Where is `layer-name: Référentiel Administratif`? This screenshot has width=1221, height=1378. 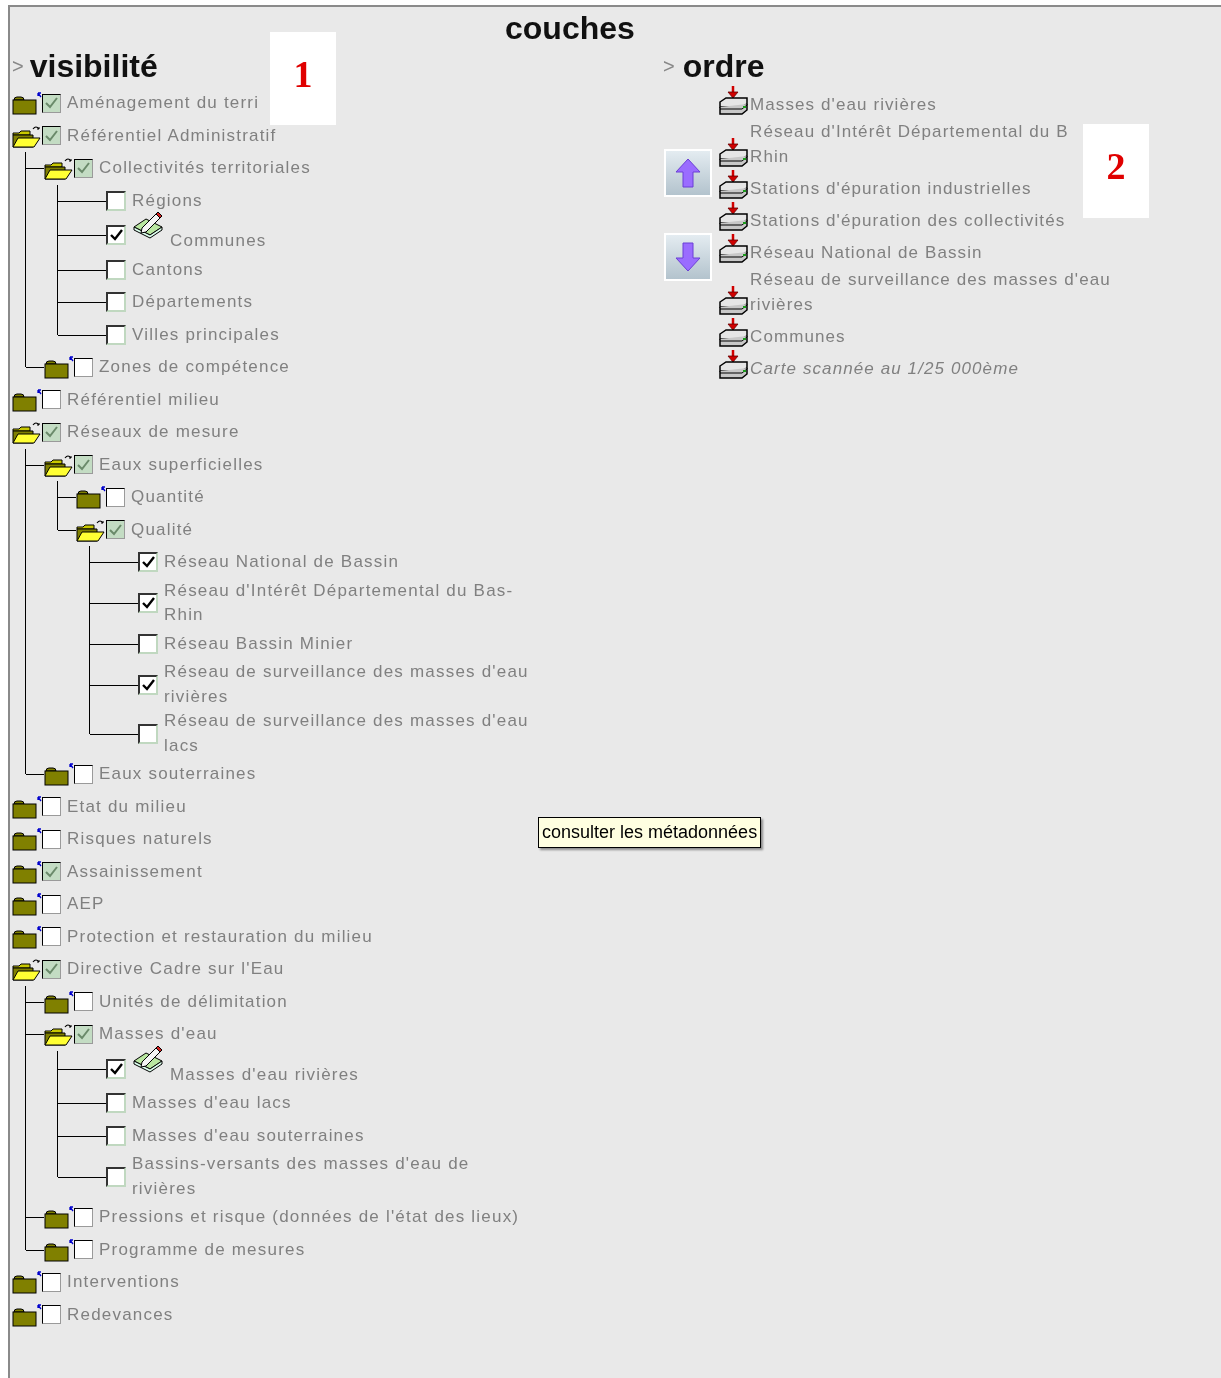 layer-name: Référentiel Administratif is located at coordinates (172, 135).